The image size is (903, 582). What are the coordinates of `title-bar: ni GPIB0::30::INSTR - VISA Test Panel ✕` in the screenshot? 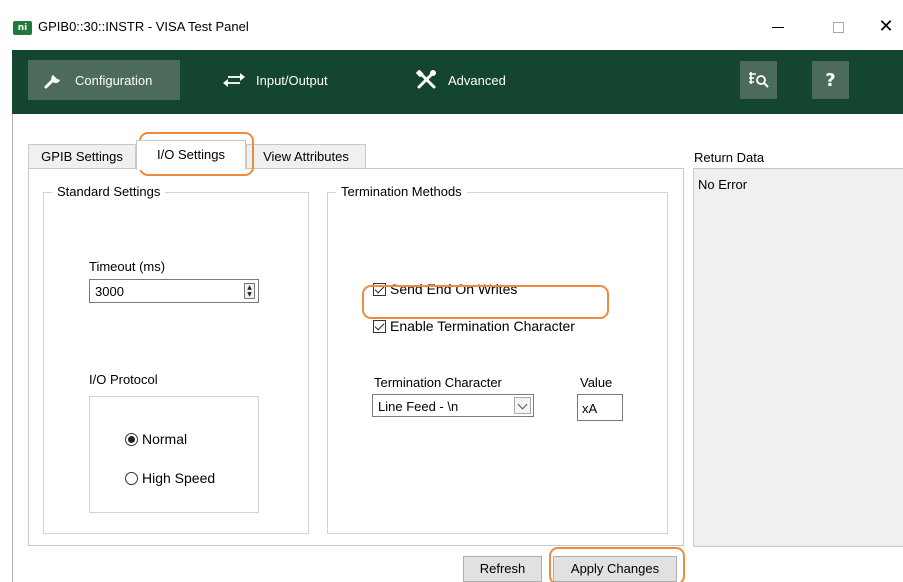 It's located at (451, 25).